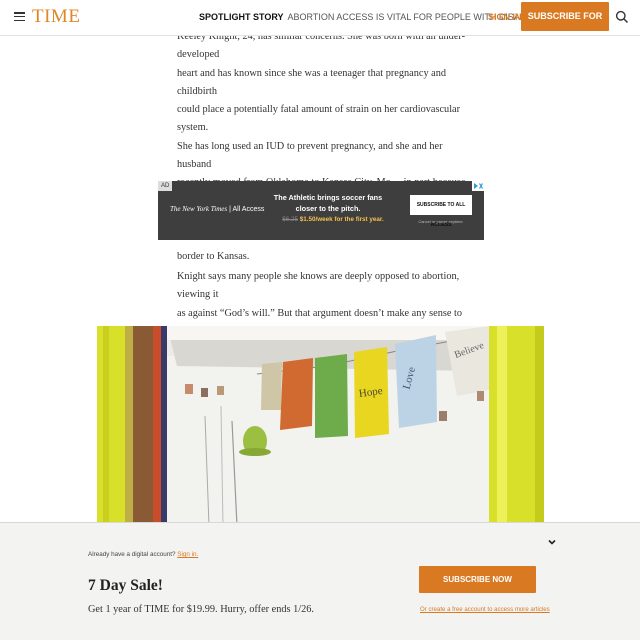 This screenshot has width=640, height=640. What do you see at coordinates (622, 17) in the screenshot?
I see `search-icon` at bounding box center [622, 17].